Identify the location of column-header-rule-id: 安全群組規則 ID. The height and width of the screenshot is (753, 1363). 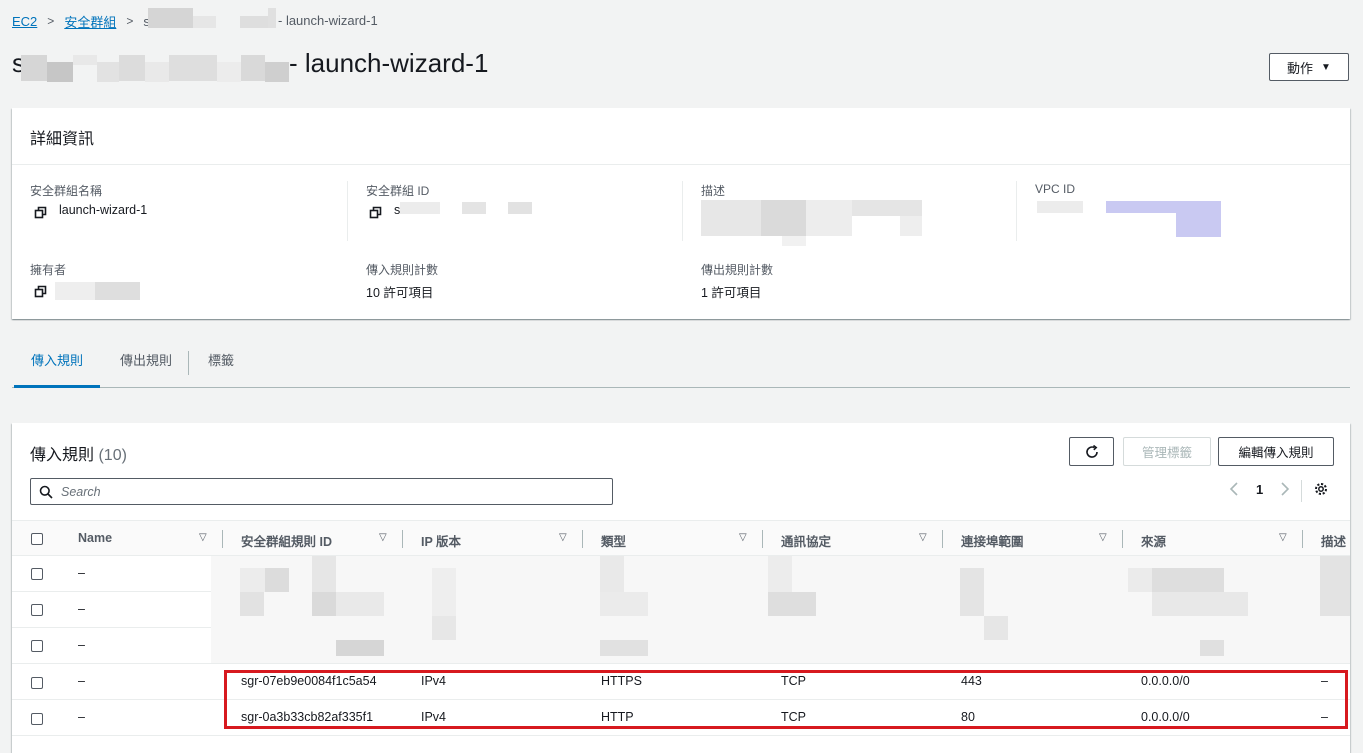
(286, 540).